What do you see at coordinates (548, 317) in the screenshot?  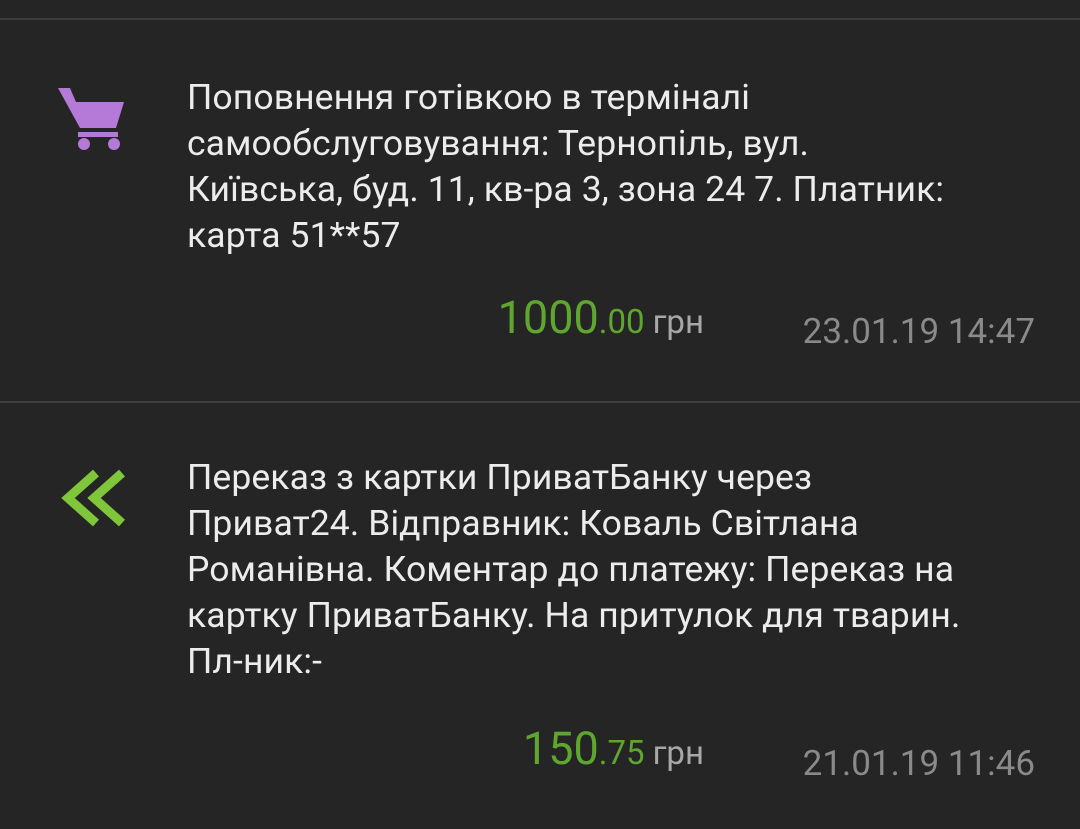 I see `amount-integer: 1000` at bounding box center [548, 317].